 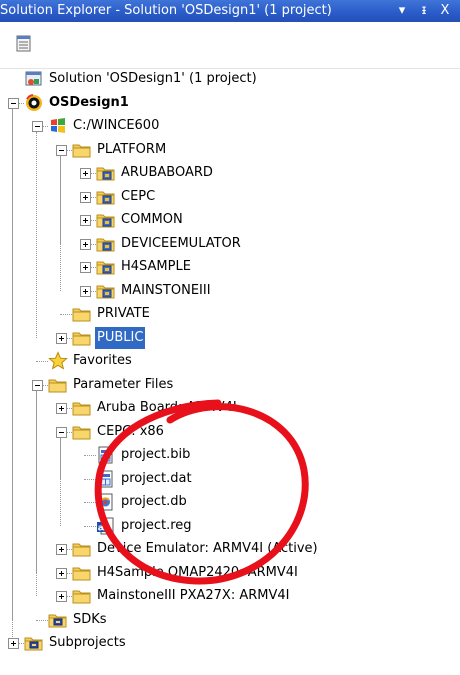 What do you see at coordinates (138, 196) in the screenshot?
I see `tree-item-label: CEPC` at bounding box center [138, 196].